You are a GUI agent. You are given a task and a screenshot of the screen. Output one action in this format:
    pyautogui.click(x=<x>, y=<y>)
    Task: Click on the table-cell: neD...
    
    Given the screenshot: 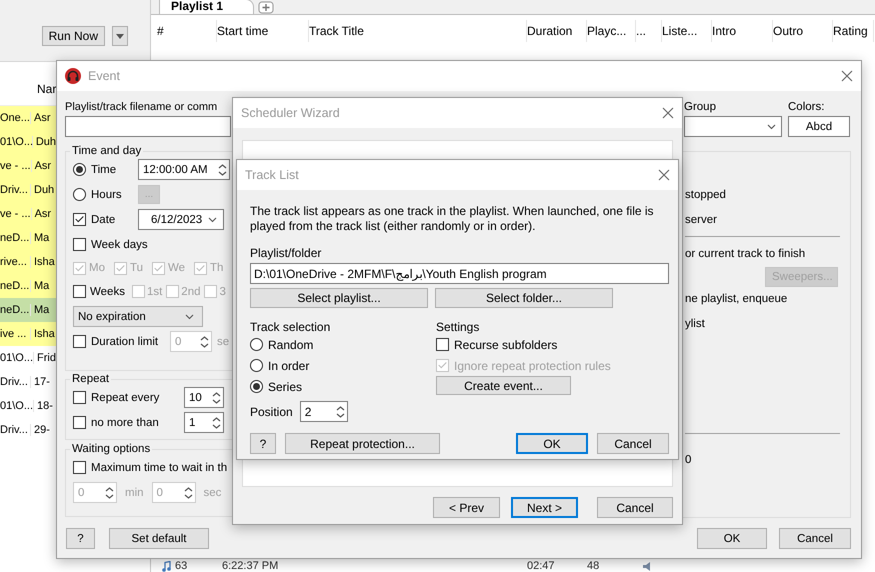 What is the action you would take?
    pyautogui.click(x=15, y=238)
    